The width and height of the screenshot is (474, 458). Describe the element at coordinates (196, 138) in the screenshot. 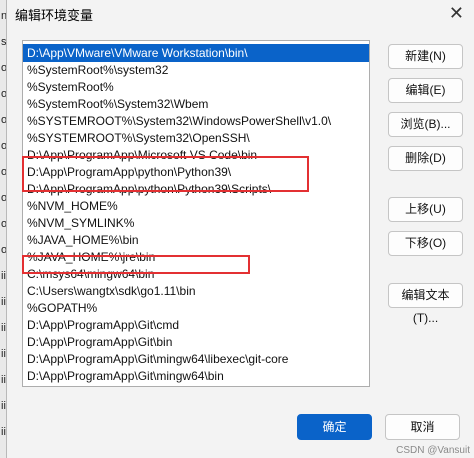

I see `path-entry: %SYSTEMROOT%\System32\OpenSSH\` at that location.